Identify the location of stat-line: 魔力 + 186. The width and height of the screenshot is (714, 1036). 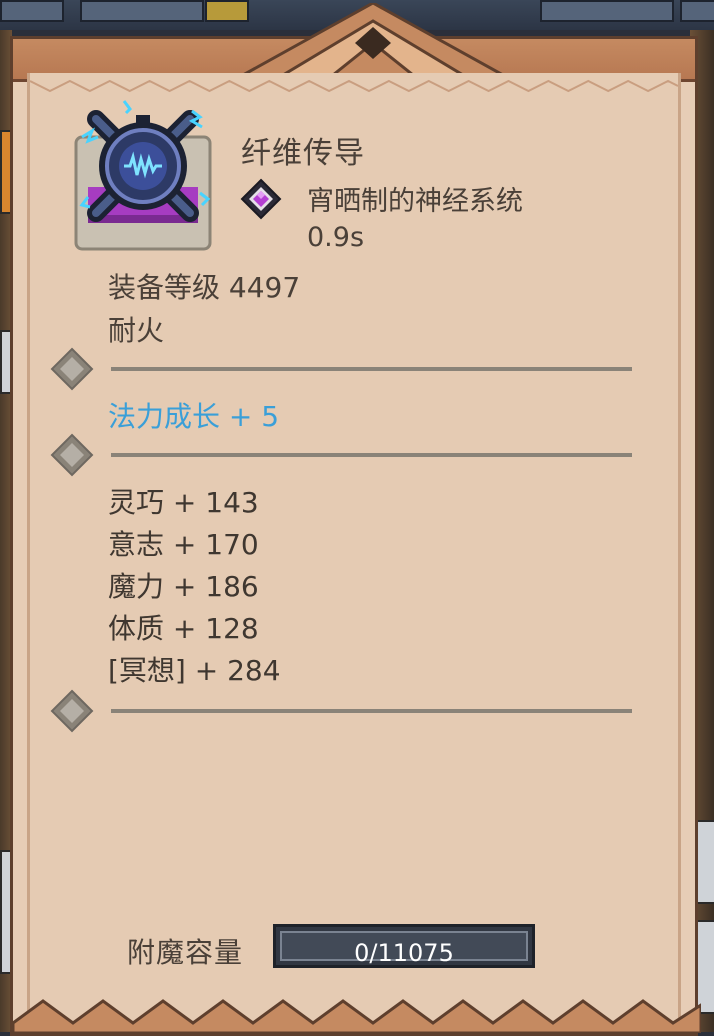
(183, 586).